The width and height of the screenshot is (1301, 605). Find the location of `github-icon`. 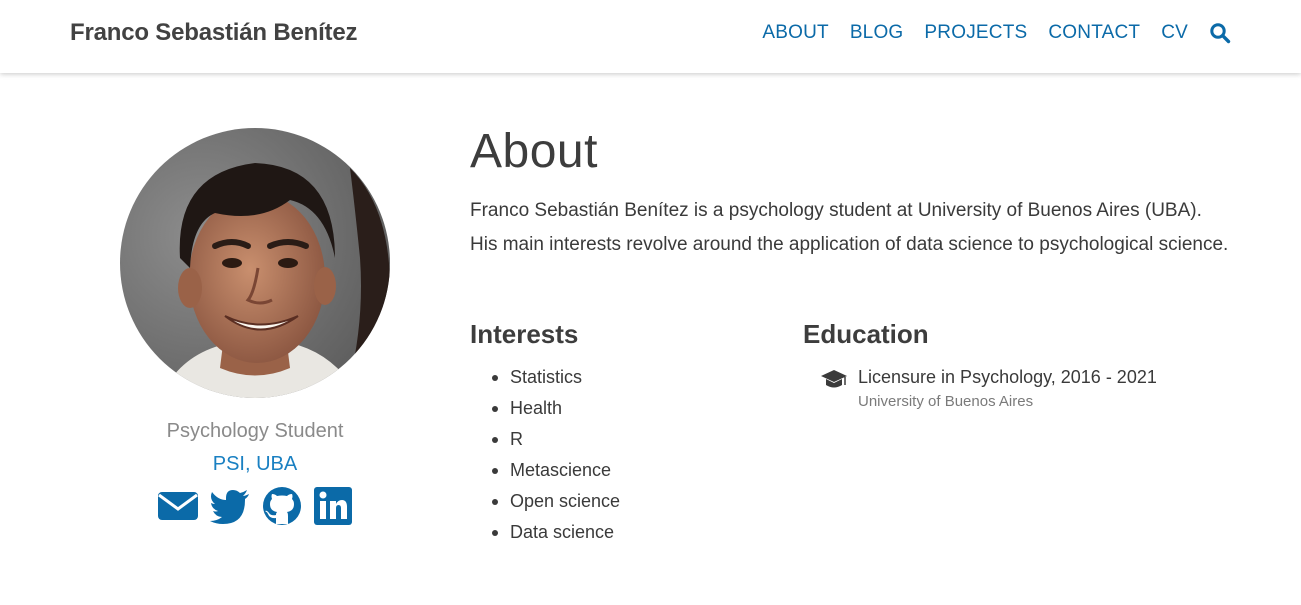

github-icon is located at coordinates (282, 506).